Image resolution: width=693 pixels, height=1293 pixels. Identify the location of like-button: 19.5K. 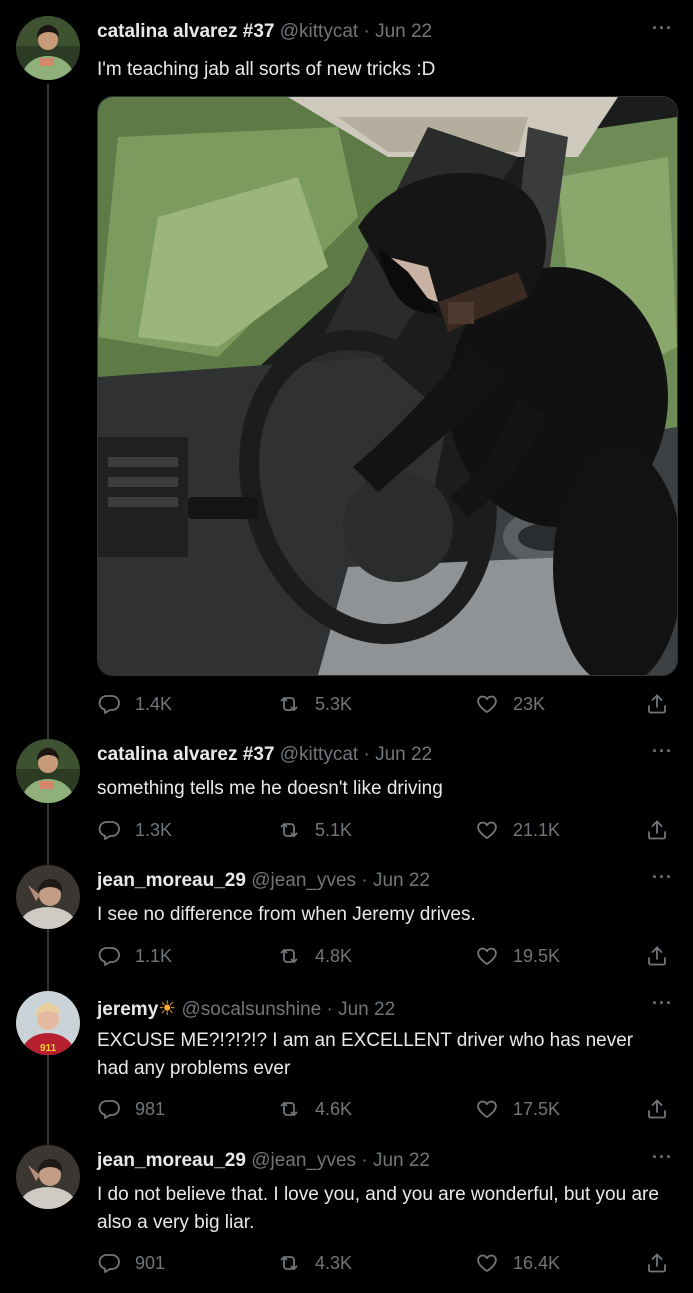
(517, 956).